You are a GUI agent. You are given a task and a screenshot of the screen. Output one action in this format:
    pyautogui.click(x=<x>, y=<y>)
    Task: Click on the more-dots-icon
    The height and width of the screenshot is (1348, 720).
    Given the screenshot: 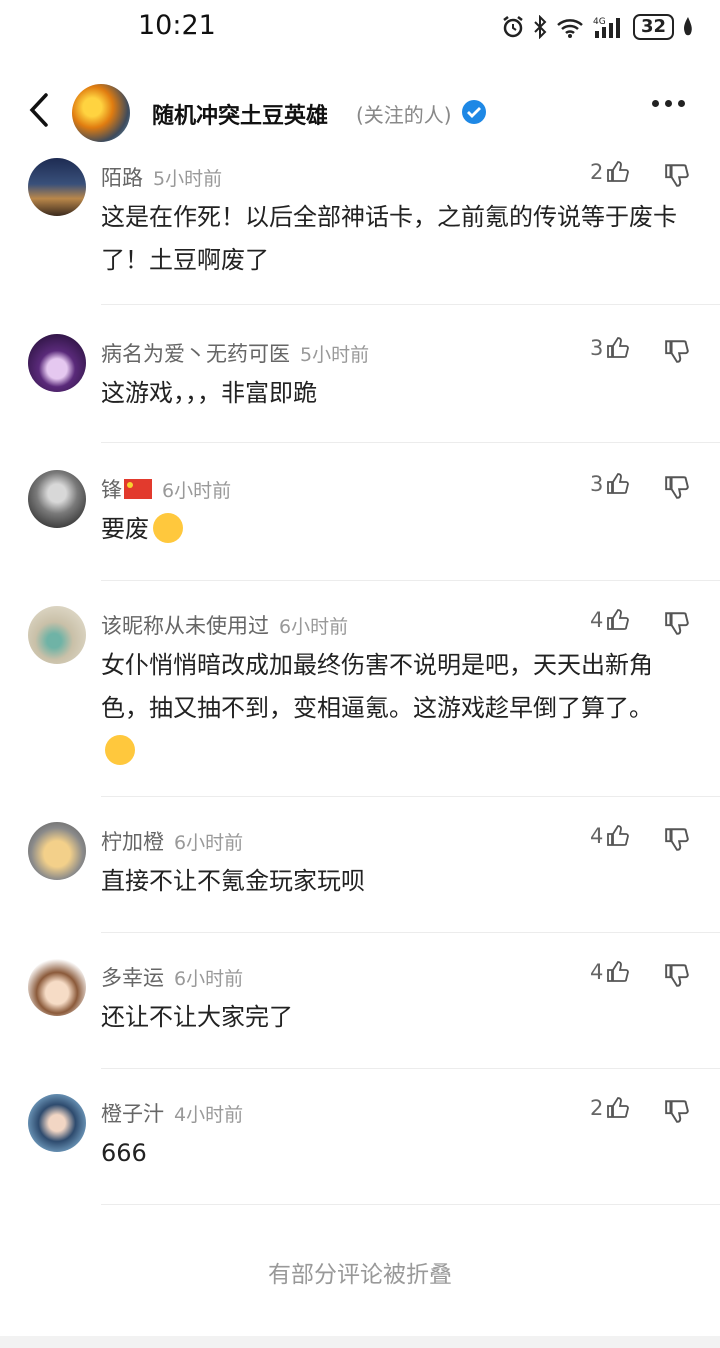 What is the action you would take?
    pyautogui.click(x=668, y=103)
    